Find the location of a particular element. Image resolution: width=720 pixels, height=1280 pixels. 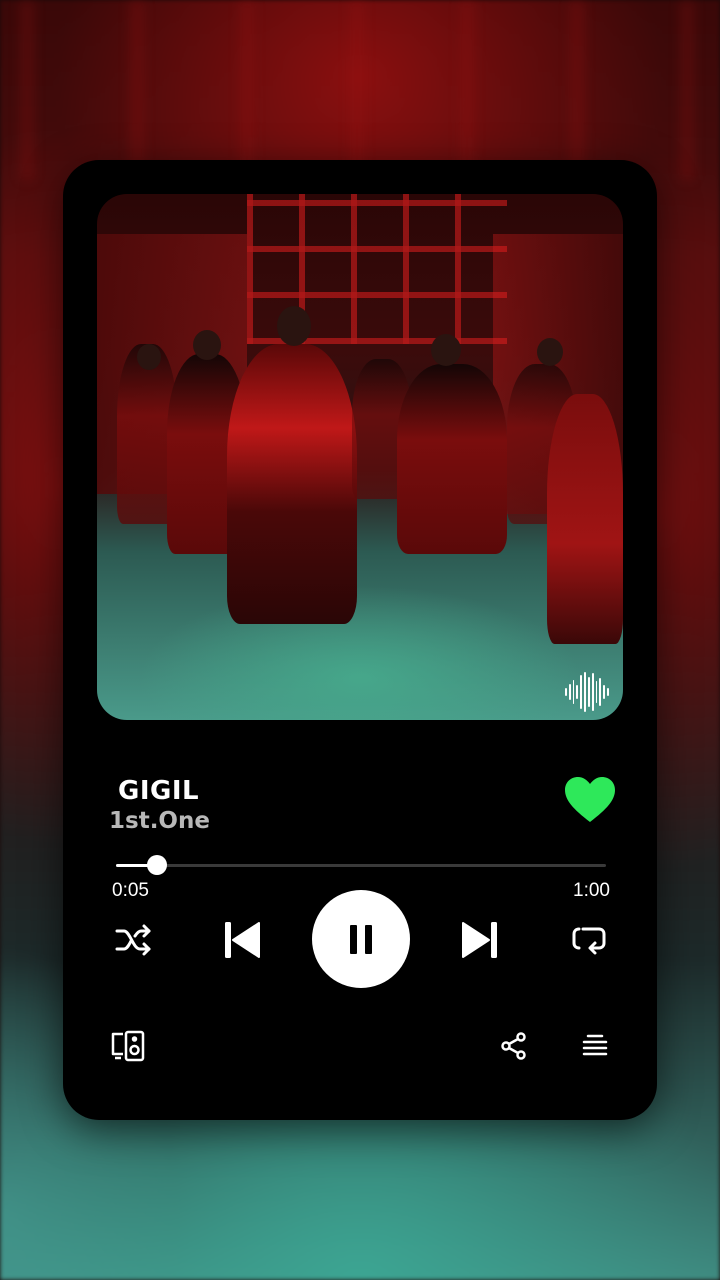

progress-track is located at coordinates (361, 865).